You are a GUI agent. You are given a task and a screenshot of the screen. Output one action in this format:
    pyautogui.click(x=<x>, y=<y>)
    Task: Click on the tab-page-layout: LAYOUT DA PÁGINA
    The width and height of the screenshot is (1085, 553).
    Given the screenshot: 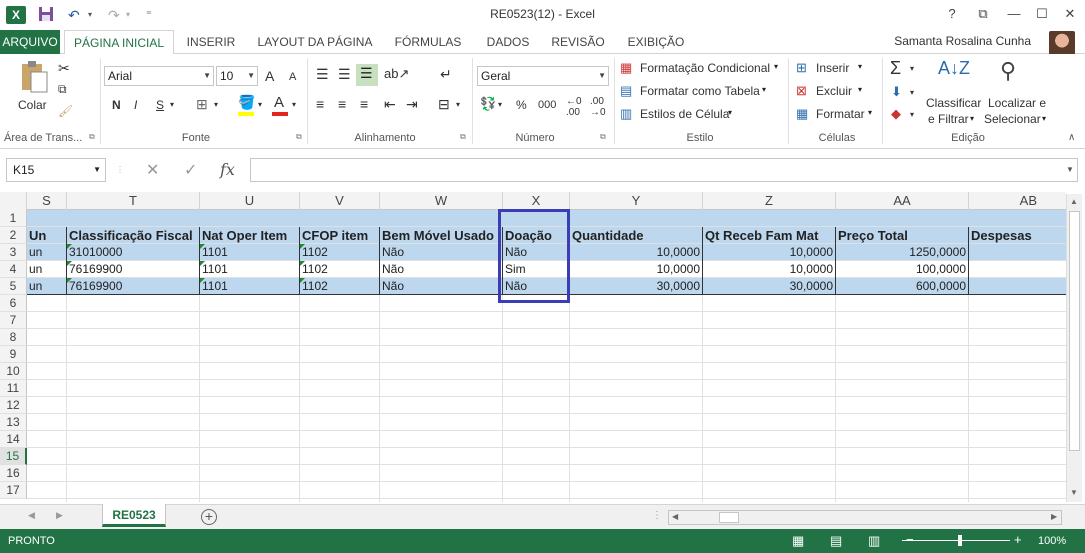 What is the action you would take?
    pyautogui.click(x=315, y=42)
    